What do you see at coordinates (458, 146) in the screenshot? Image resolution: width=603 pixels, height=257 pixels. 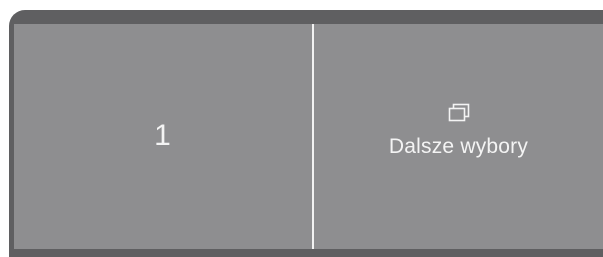 I see `more-options-label: Dalsze wybory` at bounding box center [458, 146].